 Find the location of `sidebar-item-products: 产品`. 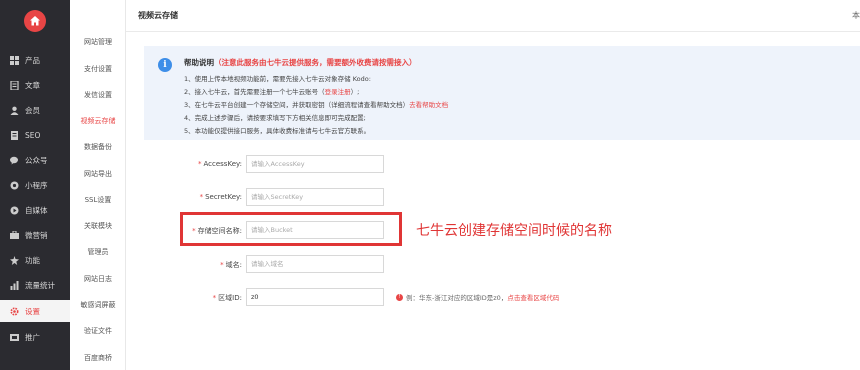

sidebar-item-products: 产品 is located at coordinates (35, 60).